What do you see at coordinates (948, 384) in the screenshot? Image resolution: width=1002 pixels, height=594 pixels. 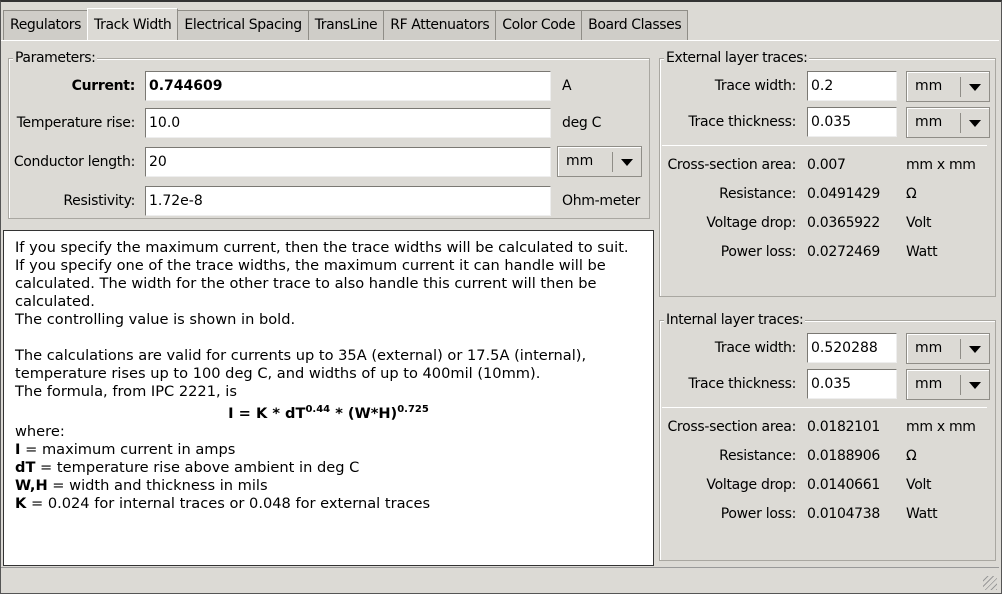 I see `internal-trace-thickness-unit-select: mm` at bounding box center [948, 384].